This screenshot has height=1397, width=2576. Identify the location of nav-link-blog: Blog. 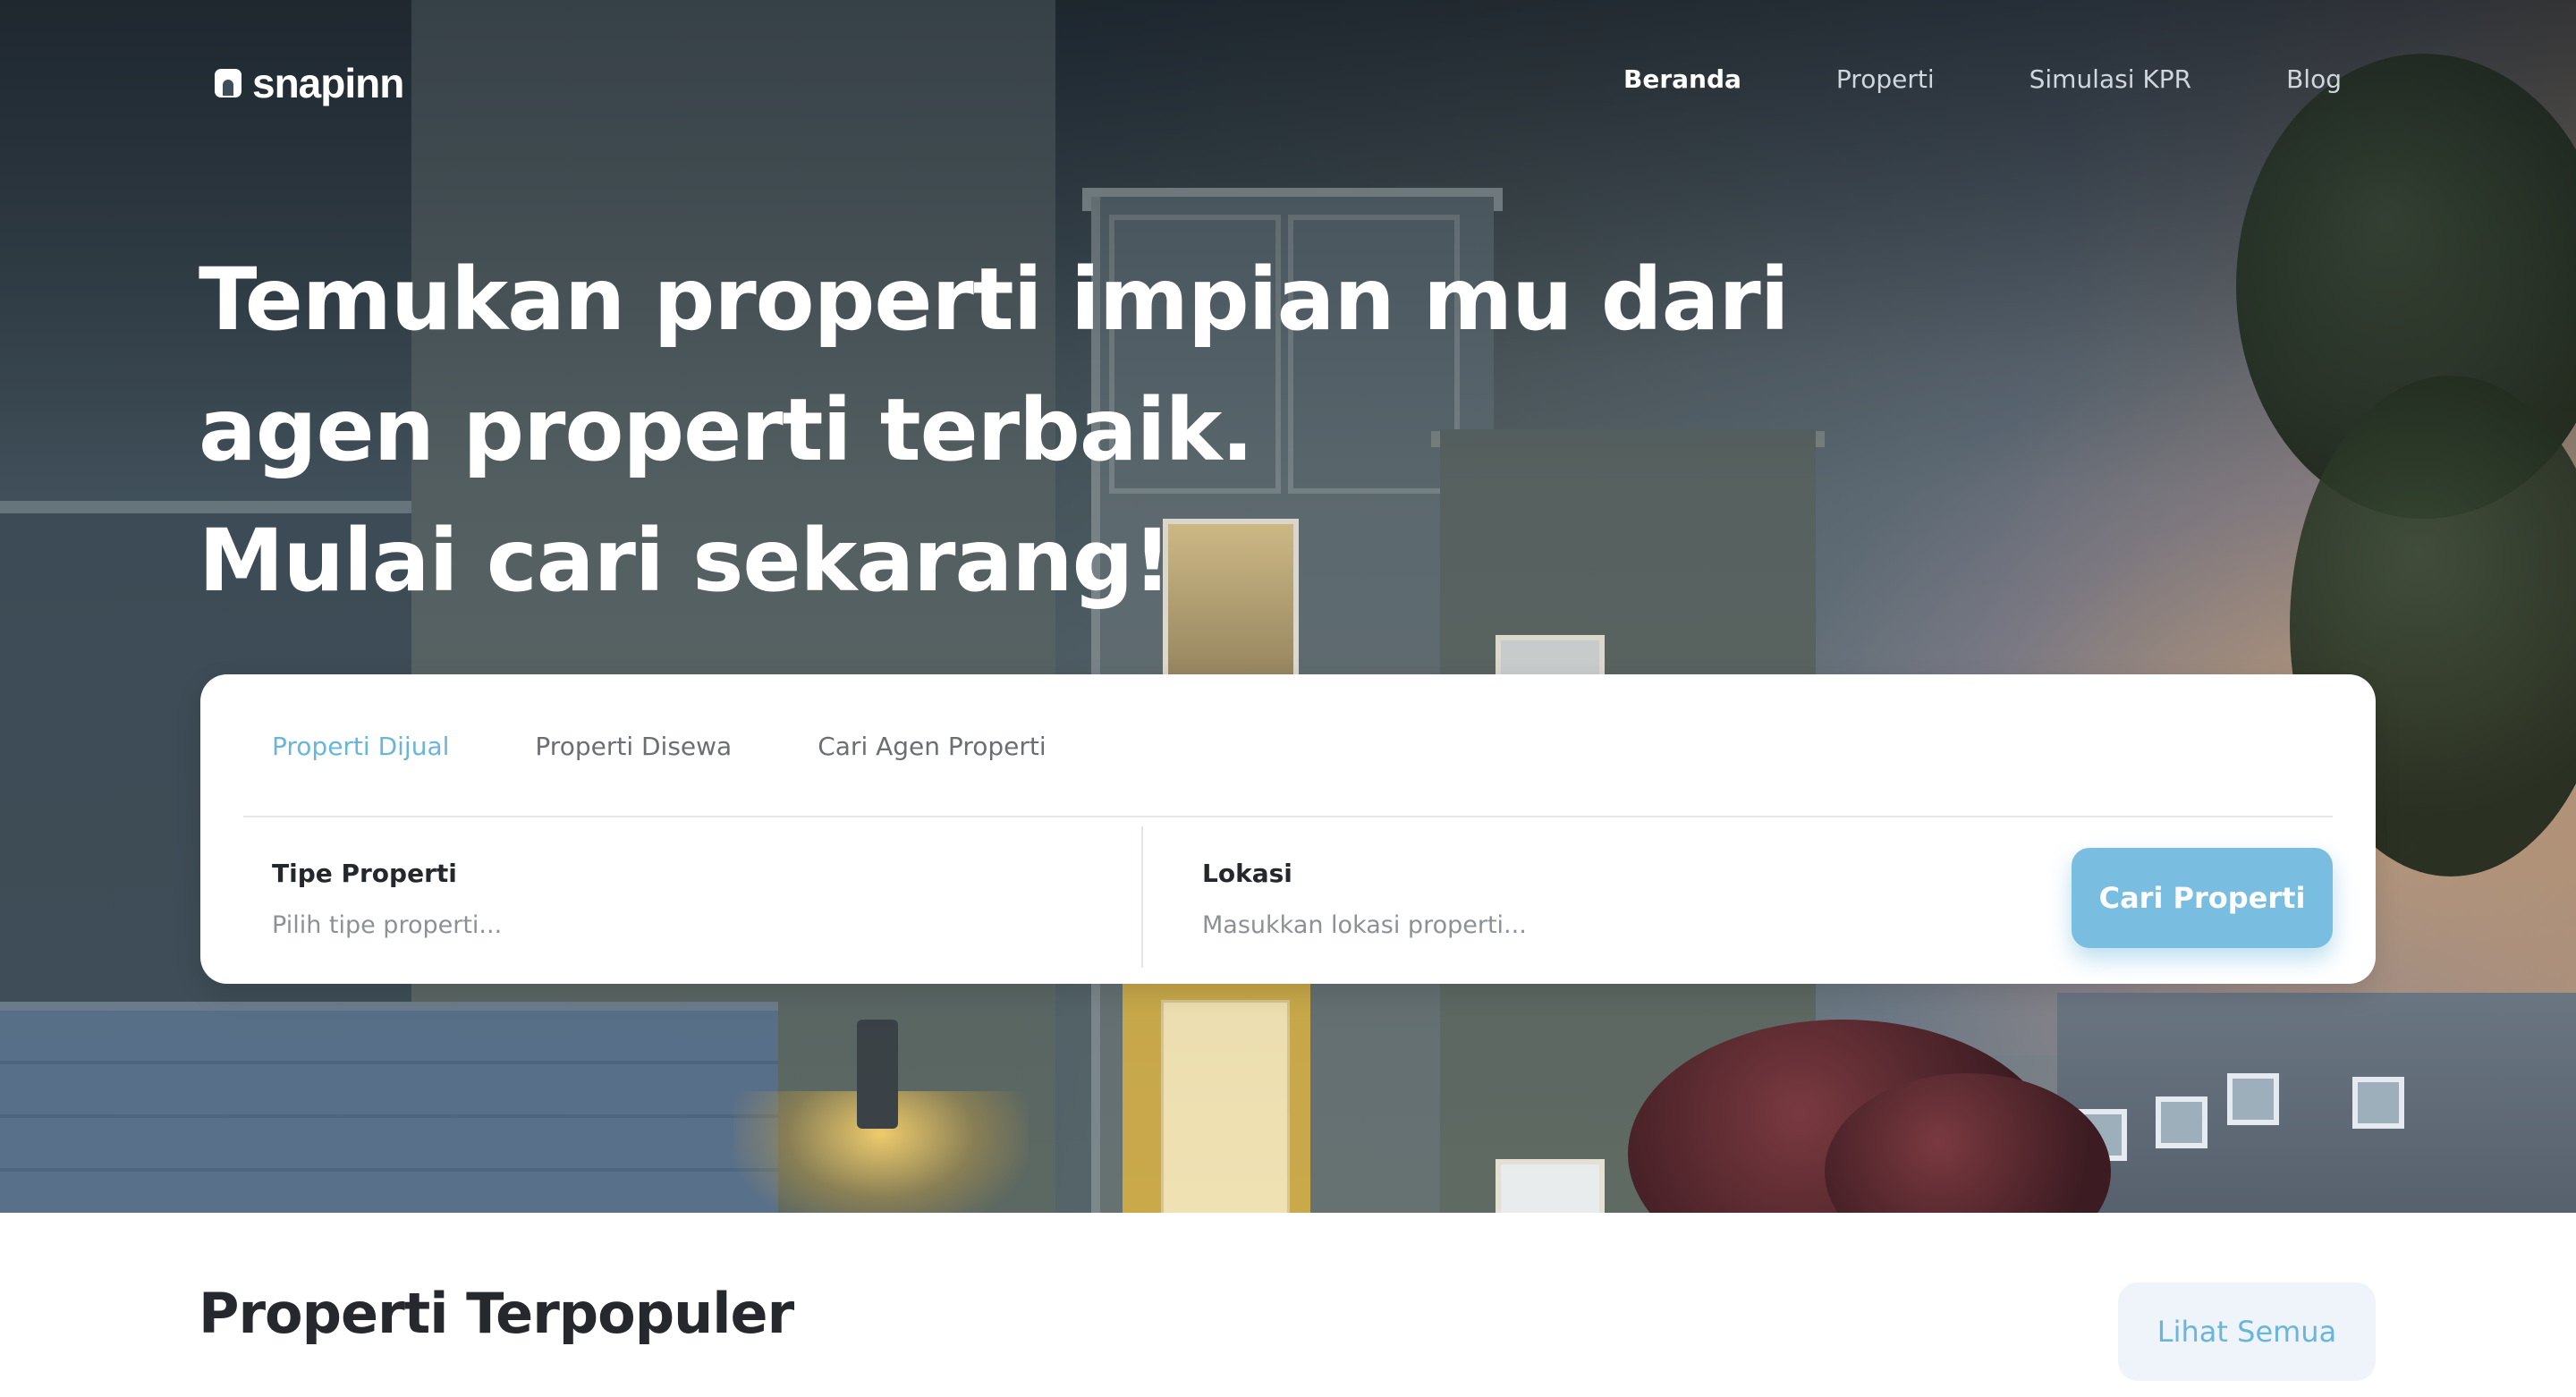
(2314, 79).